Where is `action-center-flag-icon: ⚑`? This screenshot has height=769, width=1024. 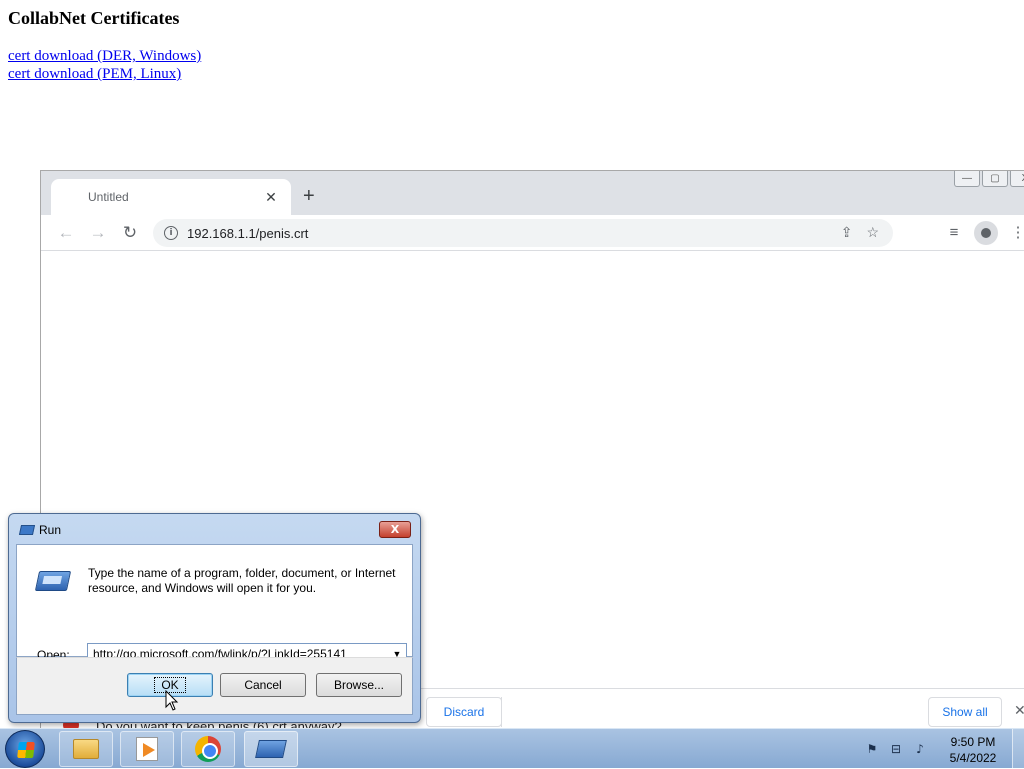 action-center-flag-icon: ⚑ is located at coordinates (872, 749).